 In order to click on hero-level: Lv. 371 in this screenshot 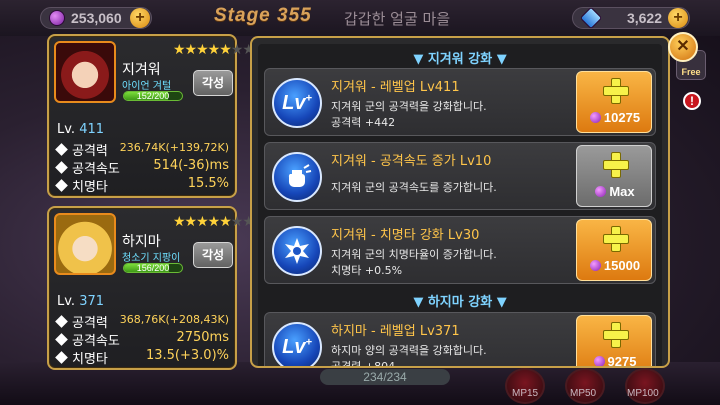, I will do `click(80, 301)`.